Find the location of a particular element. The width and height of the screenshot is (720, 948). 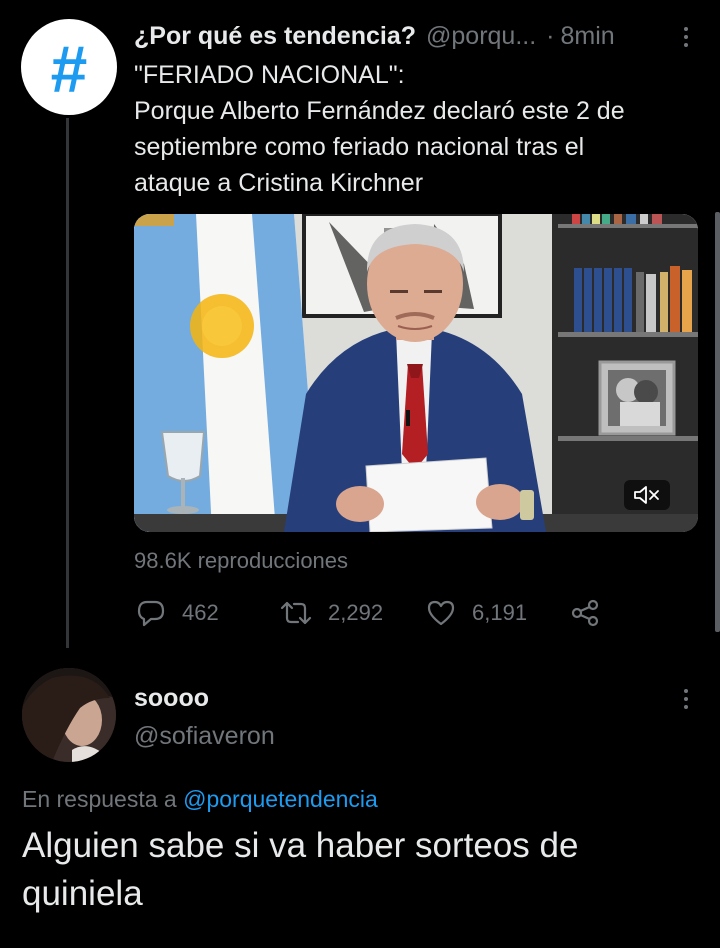

share-button is located at coordinates (585, 613).